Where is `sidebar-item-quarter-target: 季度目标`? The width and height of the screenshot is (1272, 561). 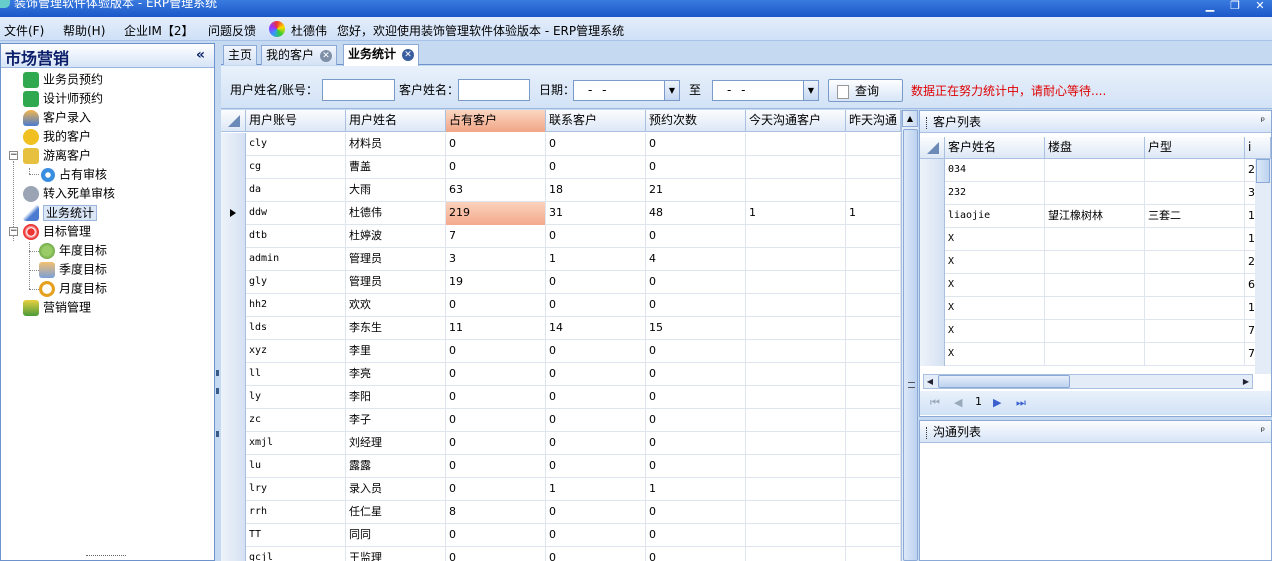
sidebar-item-quarter-target: 季度目标 is located at coordinates (73, 269).